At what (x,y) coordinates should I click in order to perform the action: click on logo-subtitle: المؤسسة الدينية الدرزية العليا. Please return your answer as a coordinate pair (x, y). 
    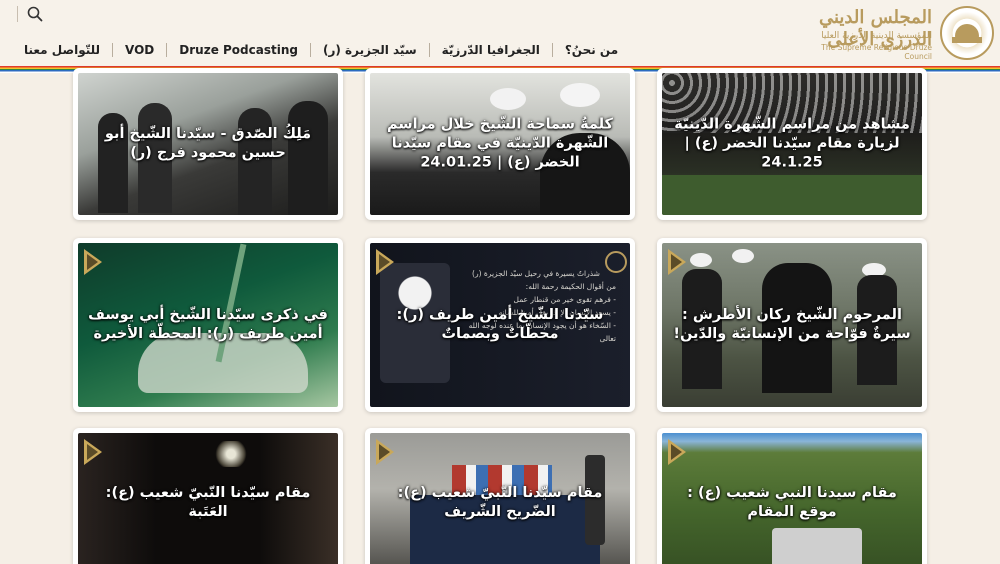
    Looking at the image, I should click on (876, 36).